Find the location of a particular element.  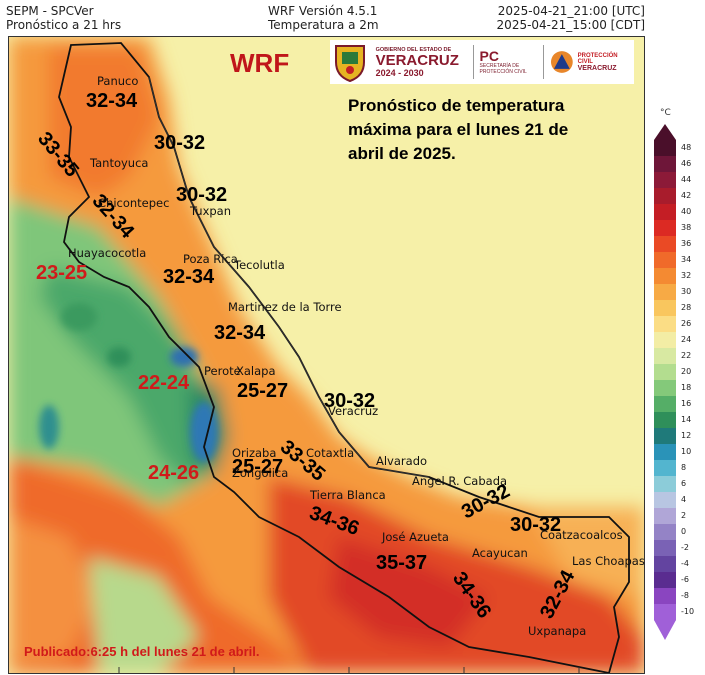

colorbar-tick-label: 6 is located at coordinates (684, 483).